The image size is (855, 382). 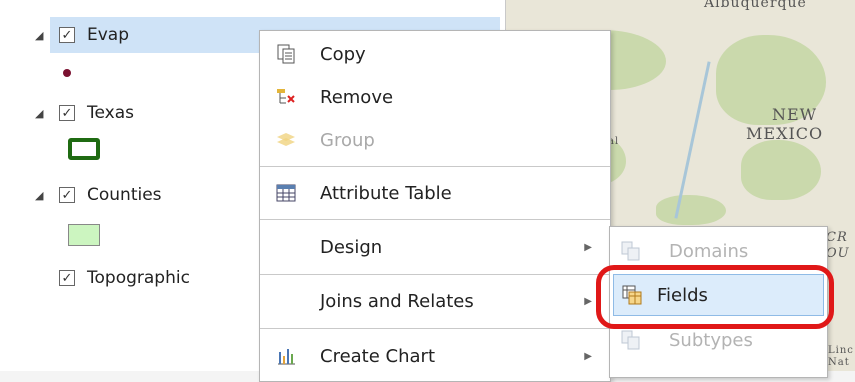 I want to click on layer-row-texas: ◢ ✓ Texas, so click(x=67, y=113).